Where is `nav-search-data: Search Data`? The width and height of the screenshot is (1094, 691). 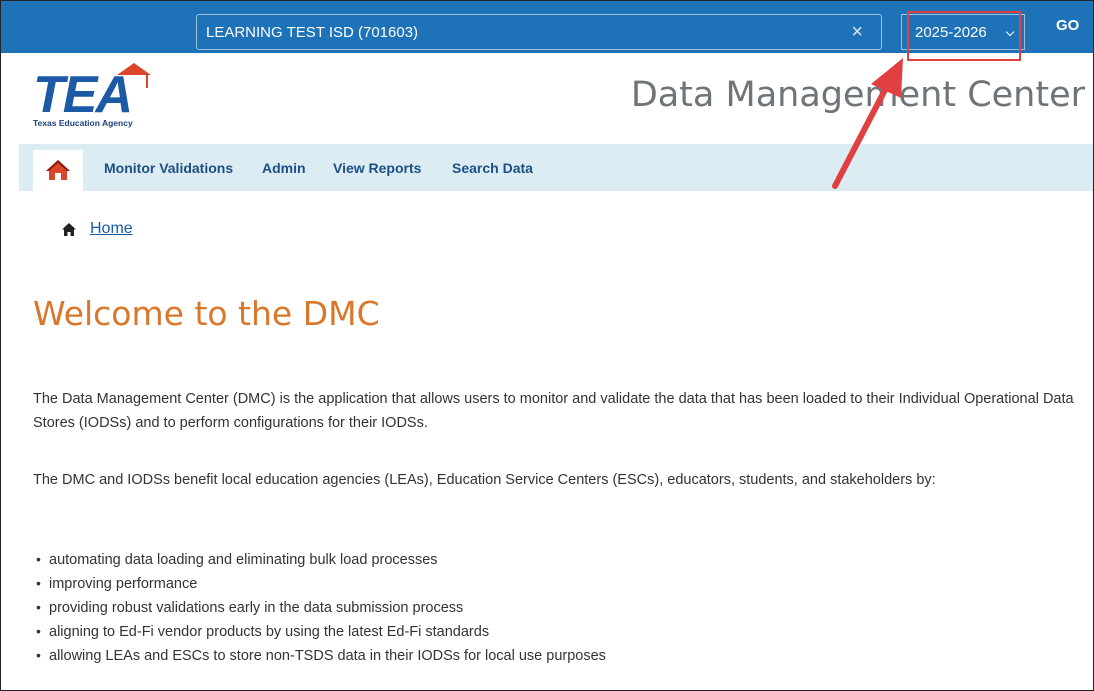 nav-search-data: Search Data is located at coordinates (492, 168).